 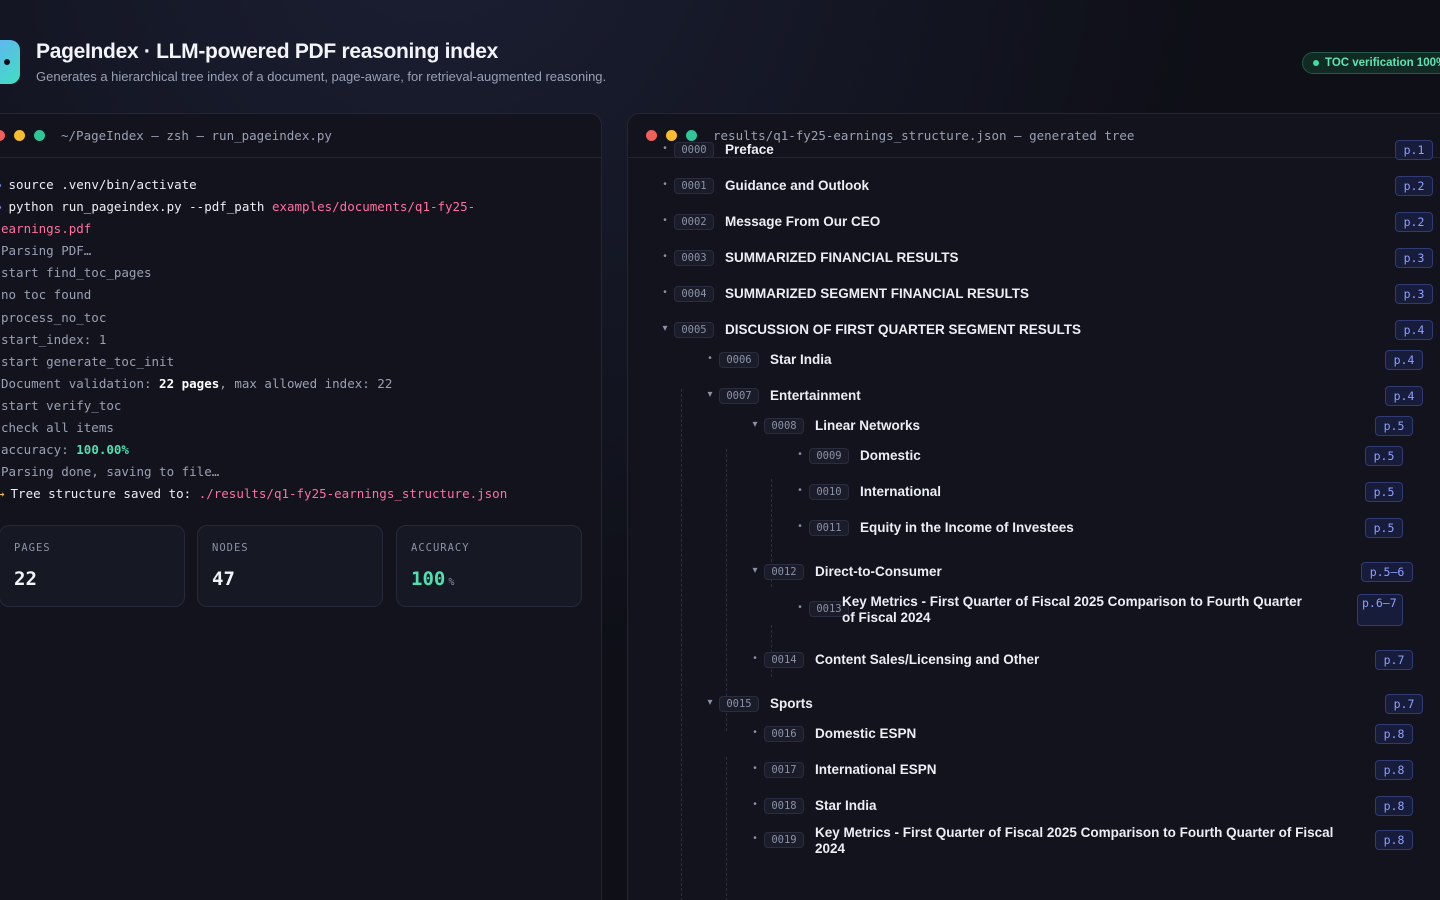 What do you see at coordinates (890, 455) in the screenshot?
I see `node-title: Domestic` at bounding box center [890, 455].